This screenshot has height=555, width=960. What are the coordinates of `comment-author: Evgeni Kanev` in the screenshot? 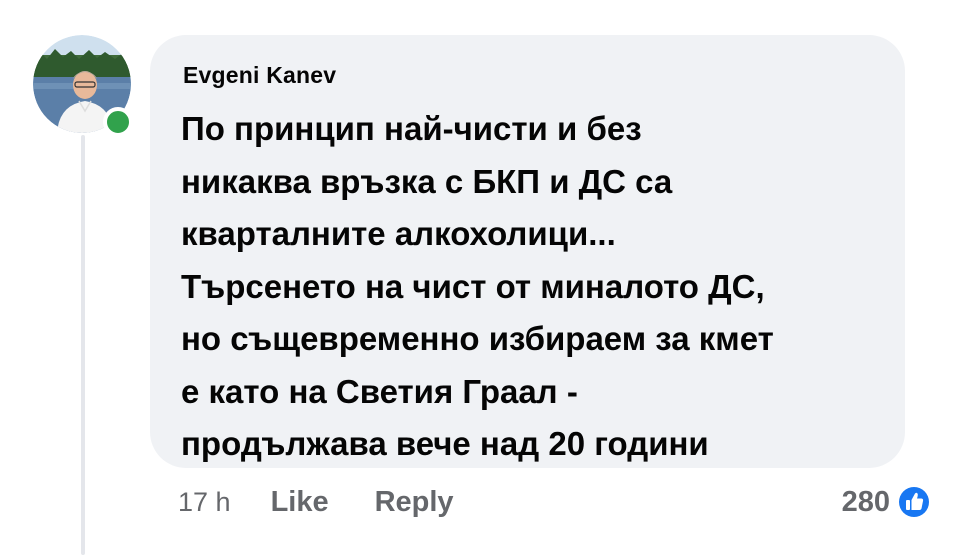 It's located at (259, 75).